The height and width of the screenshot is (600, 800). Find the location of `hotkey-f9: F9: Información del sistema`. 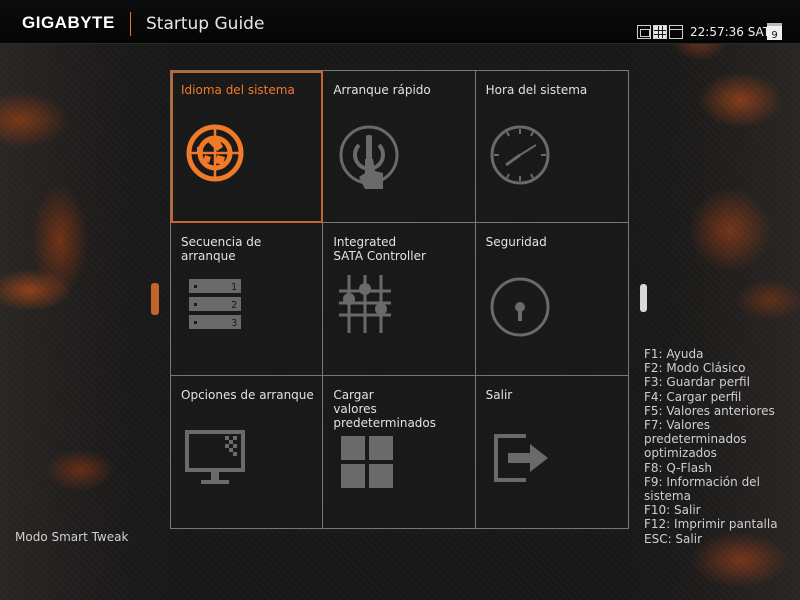

hotkey-f9: F9: Información del sistema is located at coordinates (719, 489).